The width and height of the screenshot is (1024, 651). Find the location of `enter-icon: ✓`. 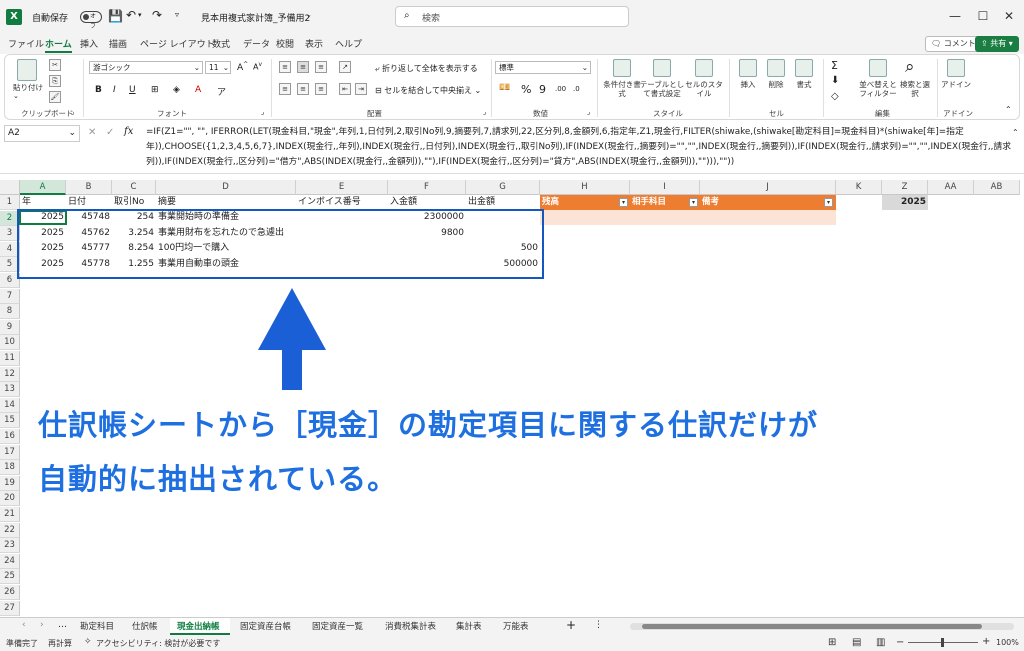

enter-icon: ✓ is located at coordinates (110, 132).